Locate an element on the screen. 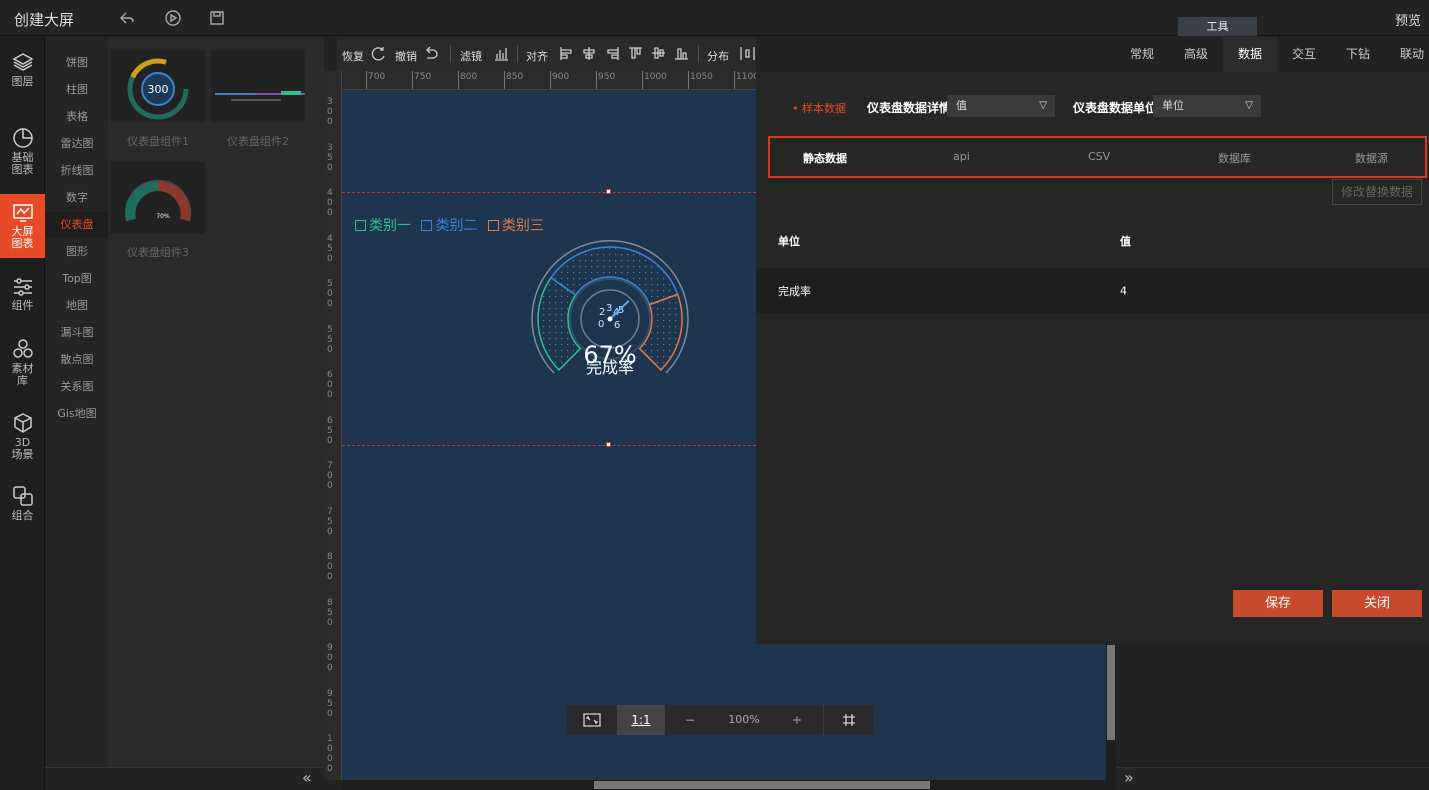 The height and width of the screenshot is (790, 1429). tab-database: 数据库 is located at coordinates (1234, 158).